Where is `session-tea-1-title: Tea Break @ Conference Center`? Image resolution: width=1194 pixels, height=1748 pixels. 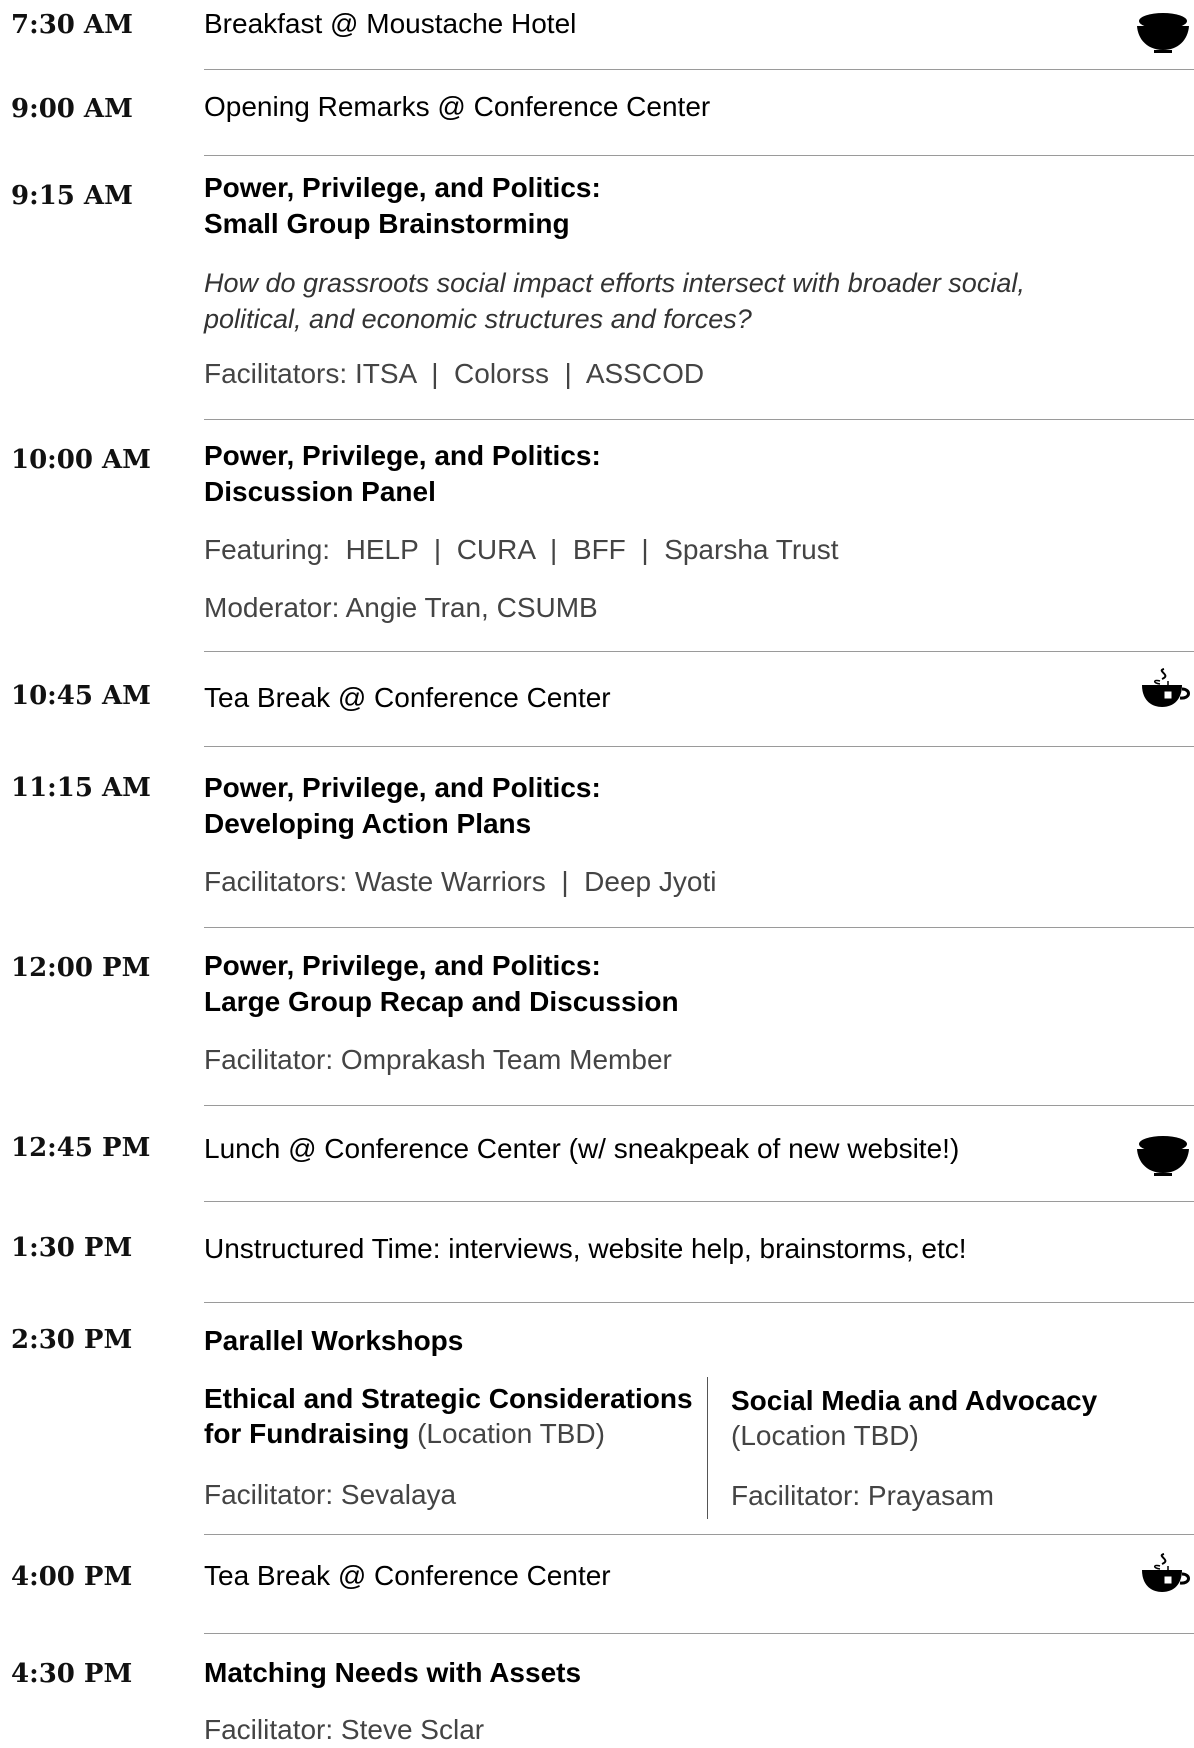 session-tea-1-title: Tea Break @ Conference Center is located at coordinates (407, 697).